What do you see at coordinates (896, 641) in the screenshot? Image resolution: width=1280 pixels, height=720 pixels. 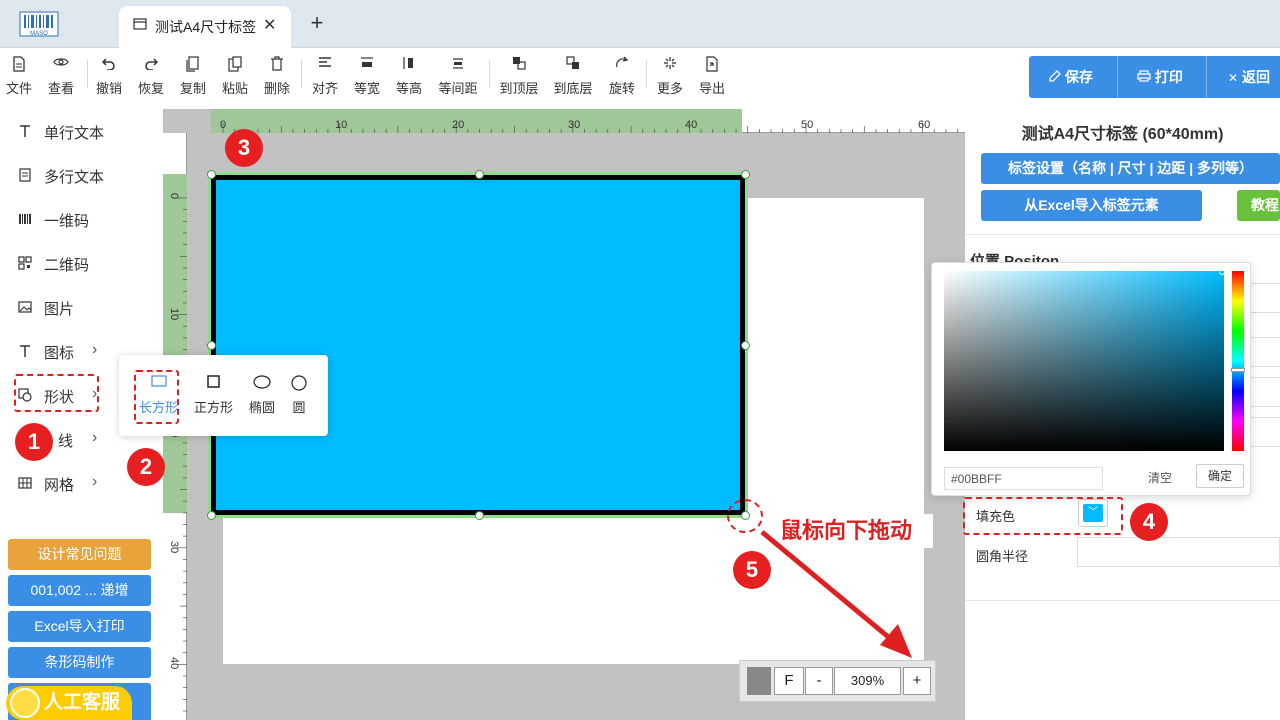 I see `arrow-head-icon` at bounding box center [896, 641].